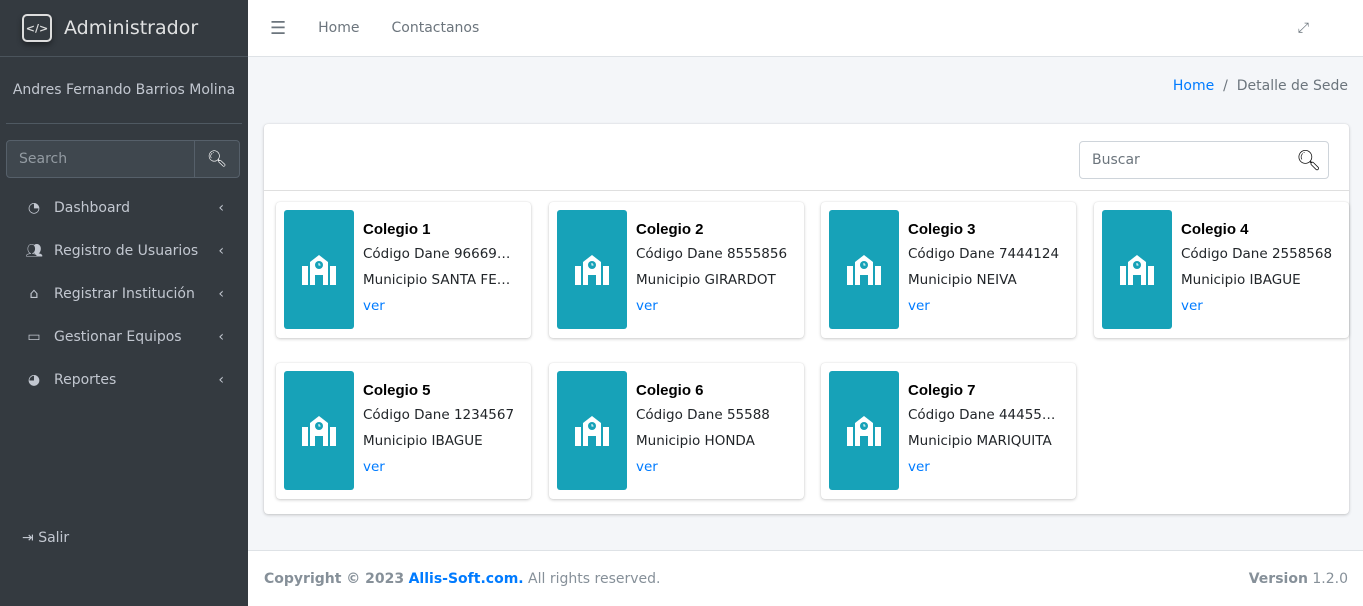 The width and height of the screenshot is (1363, 606). Describe the element at coordinates (334, 578) in the screenshot. I see `copyright: Copyright © 2023` at that location.